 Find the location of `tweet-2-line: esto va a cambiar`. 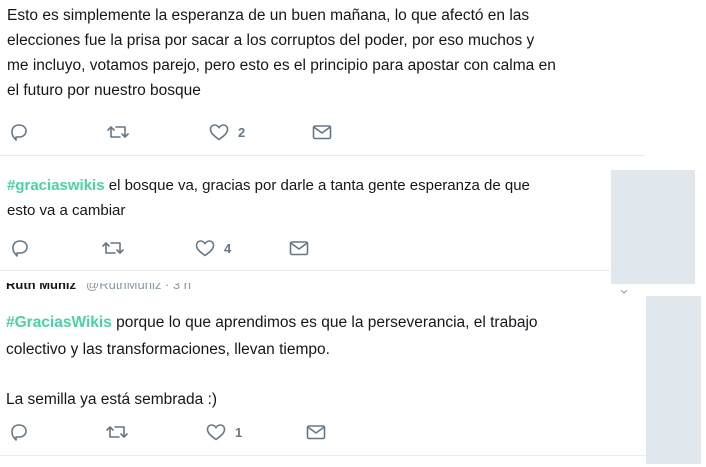

tweet-2-line: esto va a cambiar is located at coordinates (66, 210).